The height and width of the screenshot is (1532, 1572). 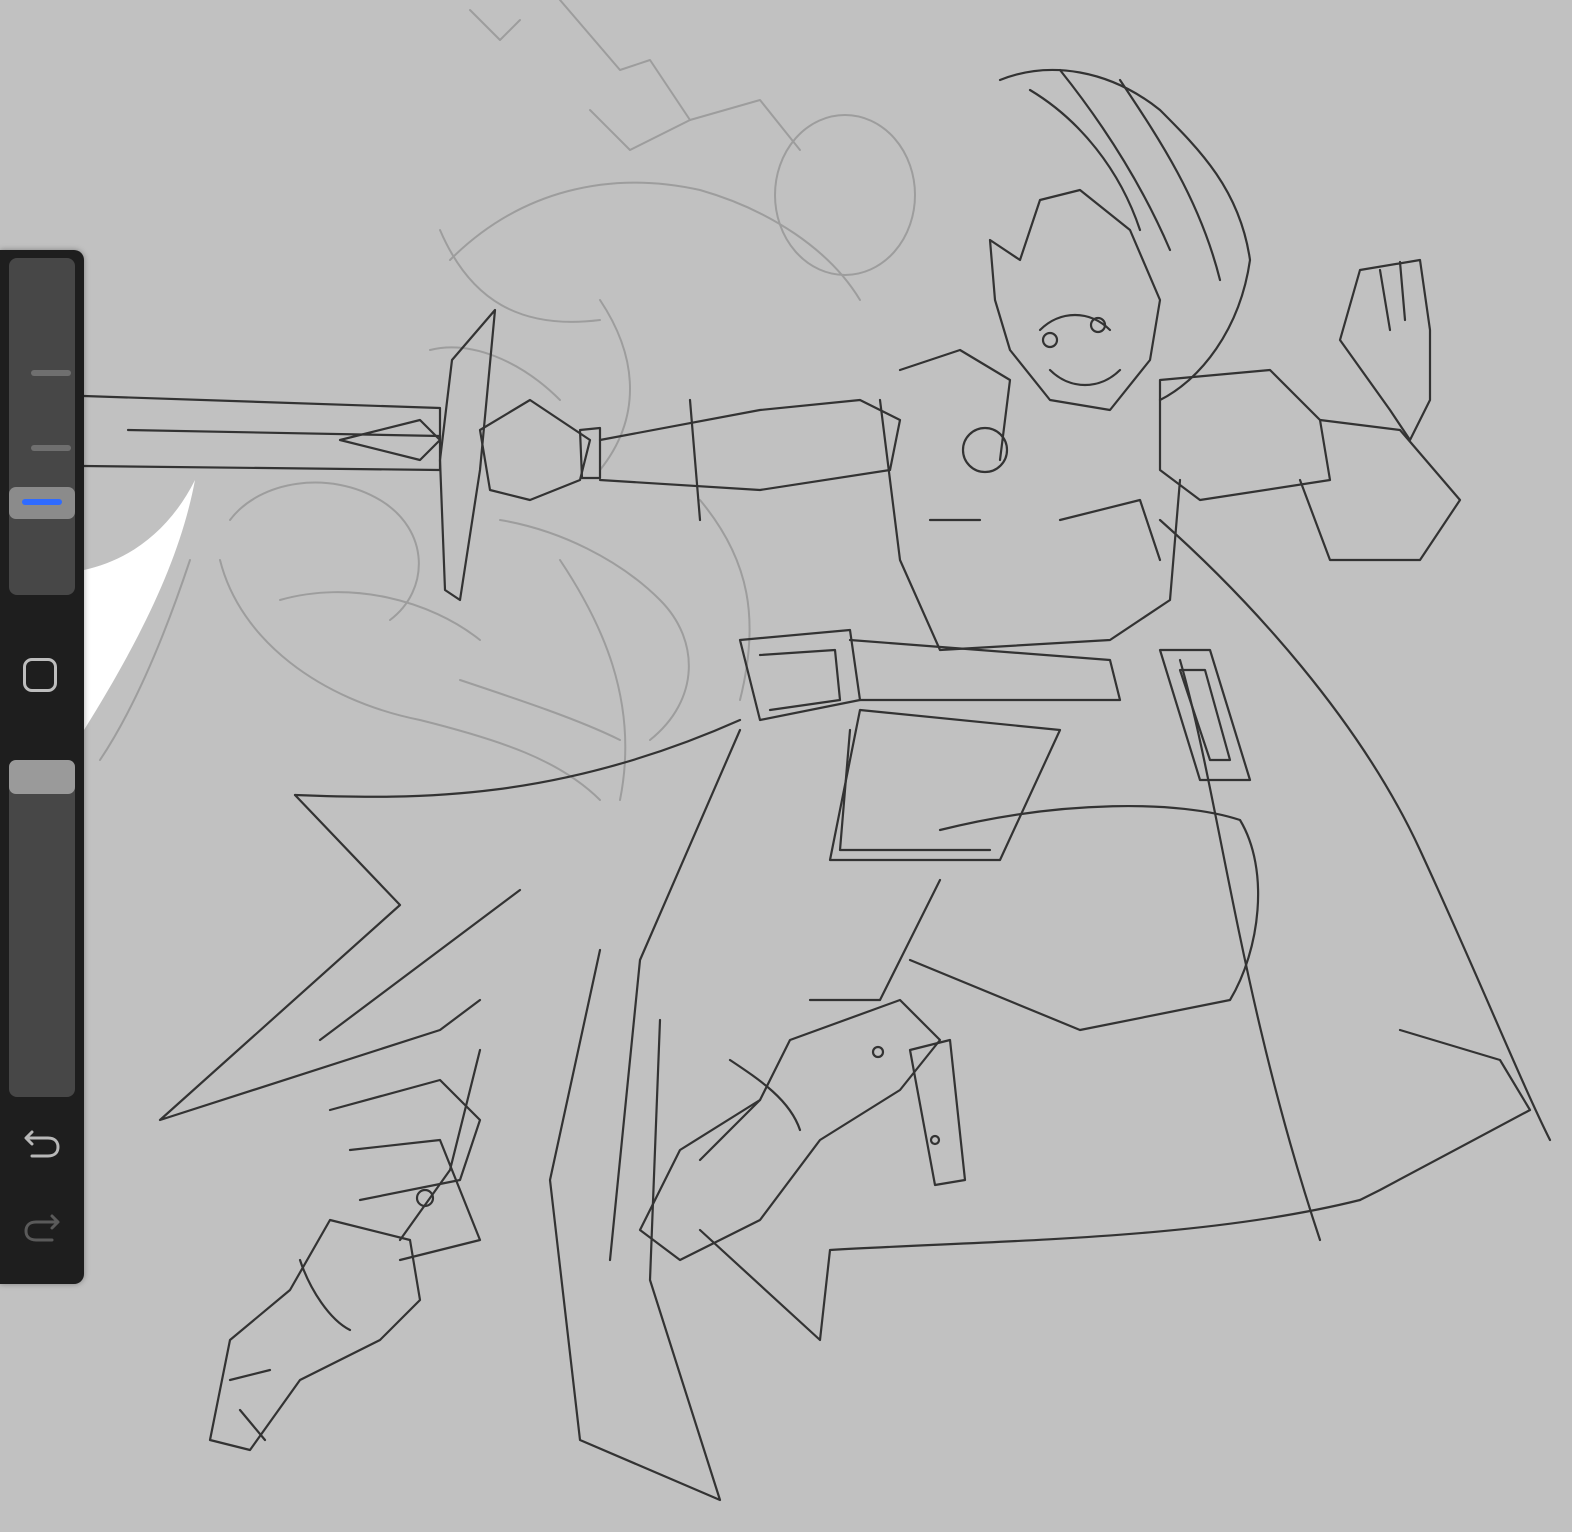 I want to click on active-size-indicator, so click(x=42, y=502).